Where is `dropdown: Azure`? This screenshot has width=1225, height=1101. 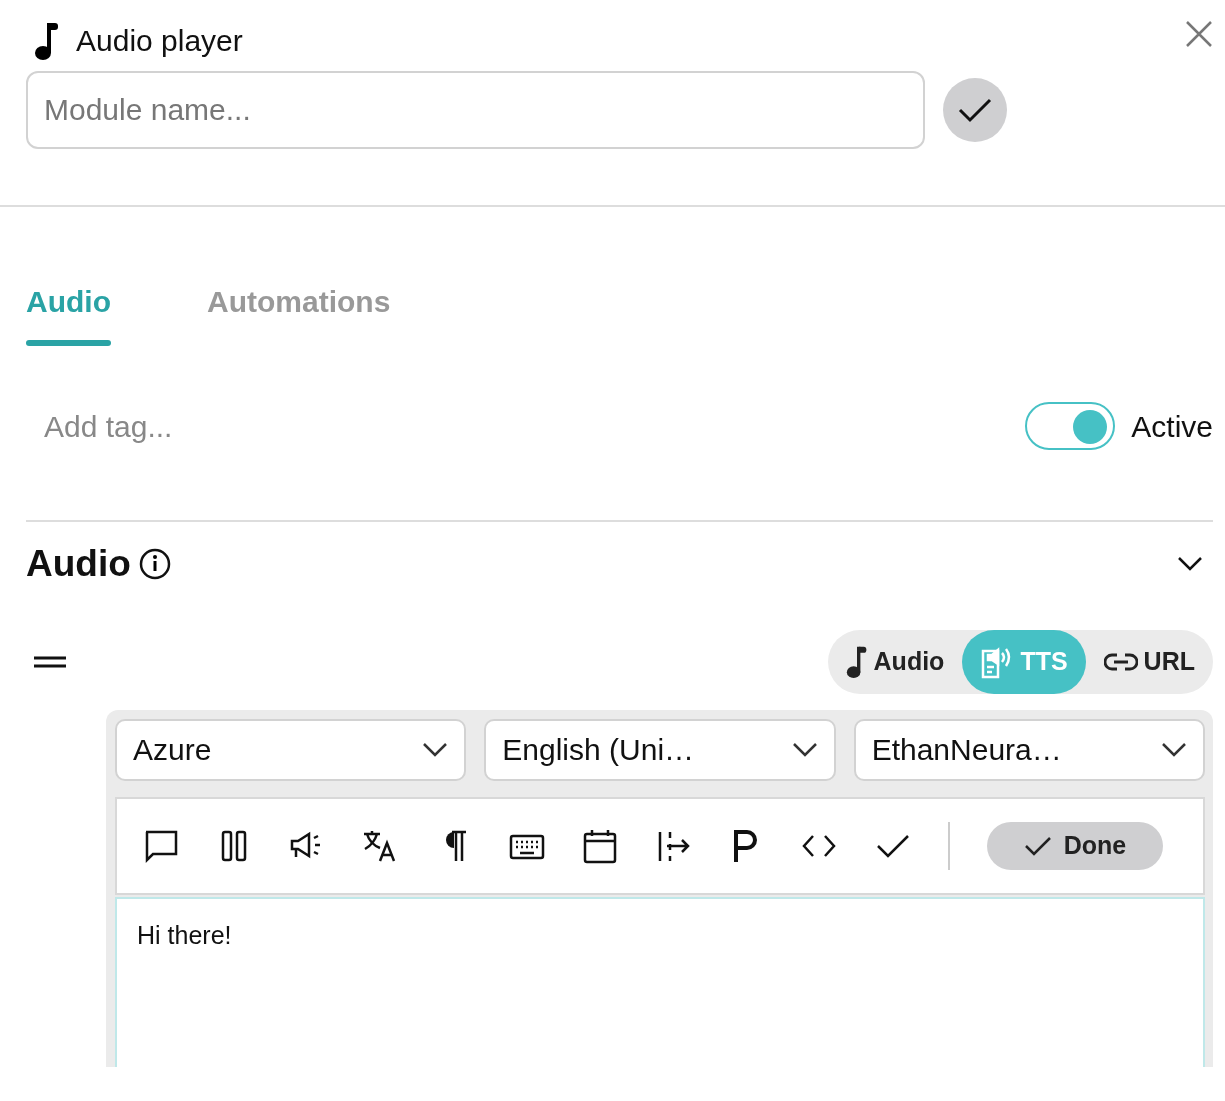 dropdown: Azure is located at coordinates (291, 749).